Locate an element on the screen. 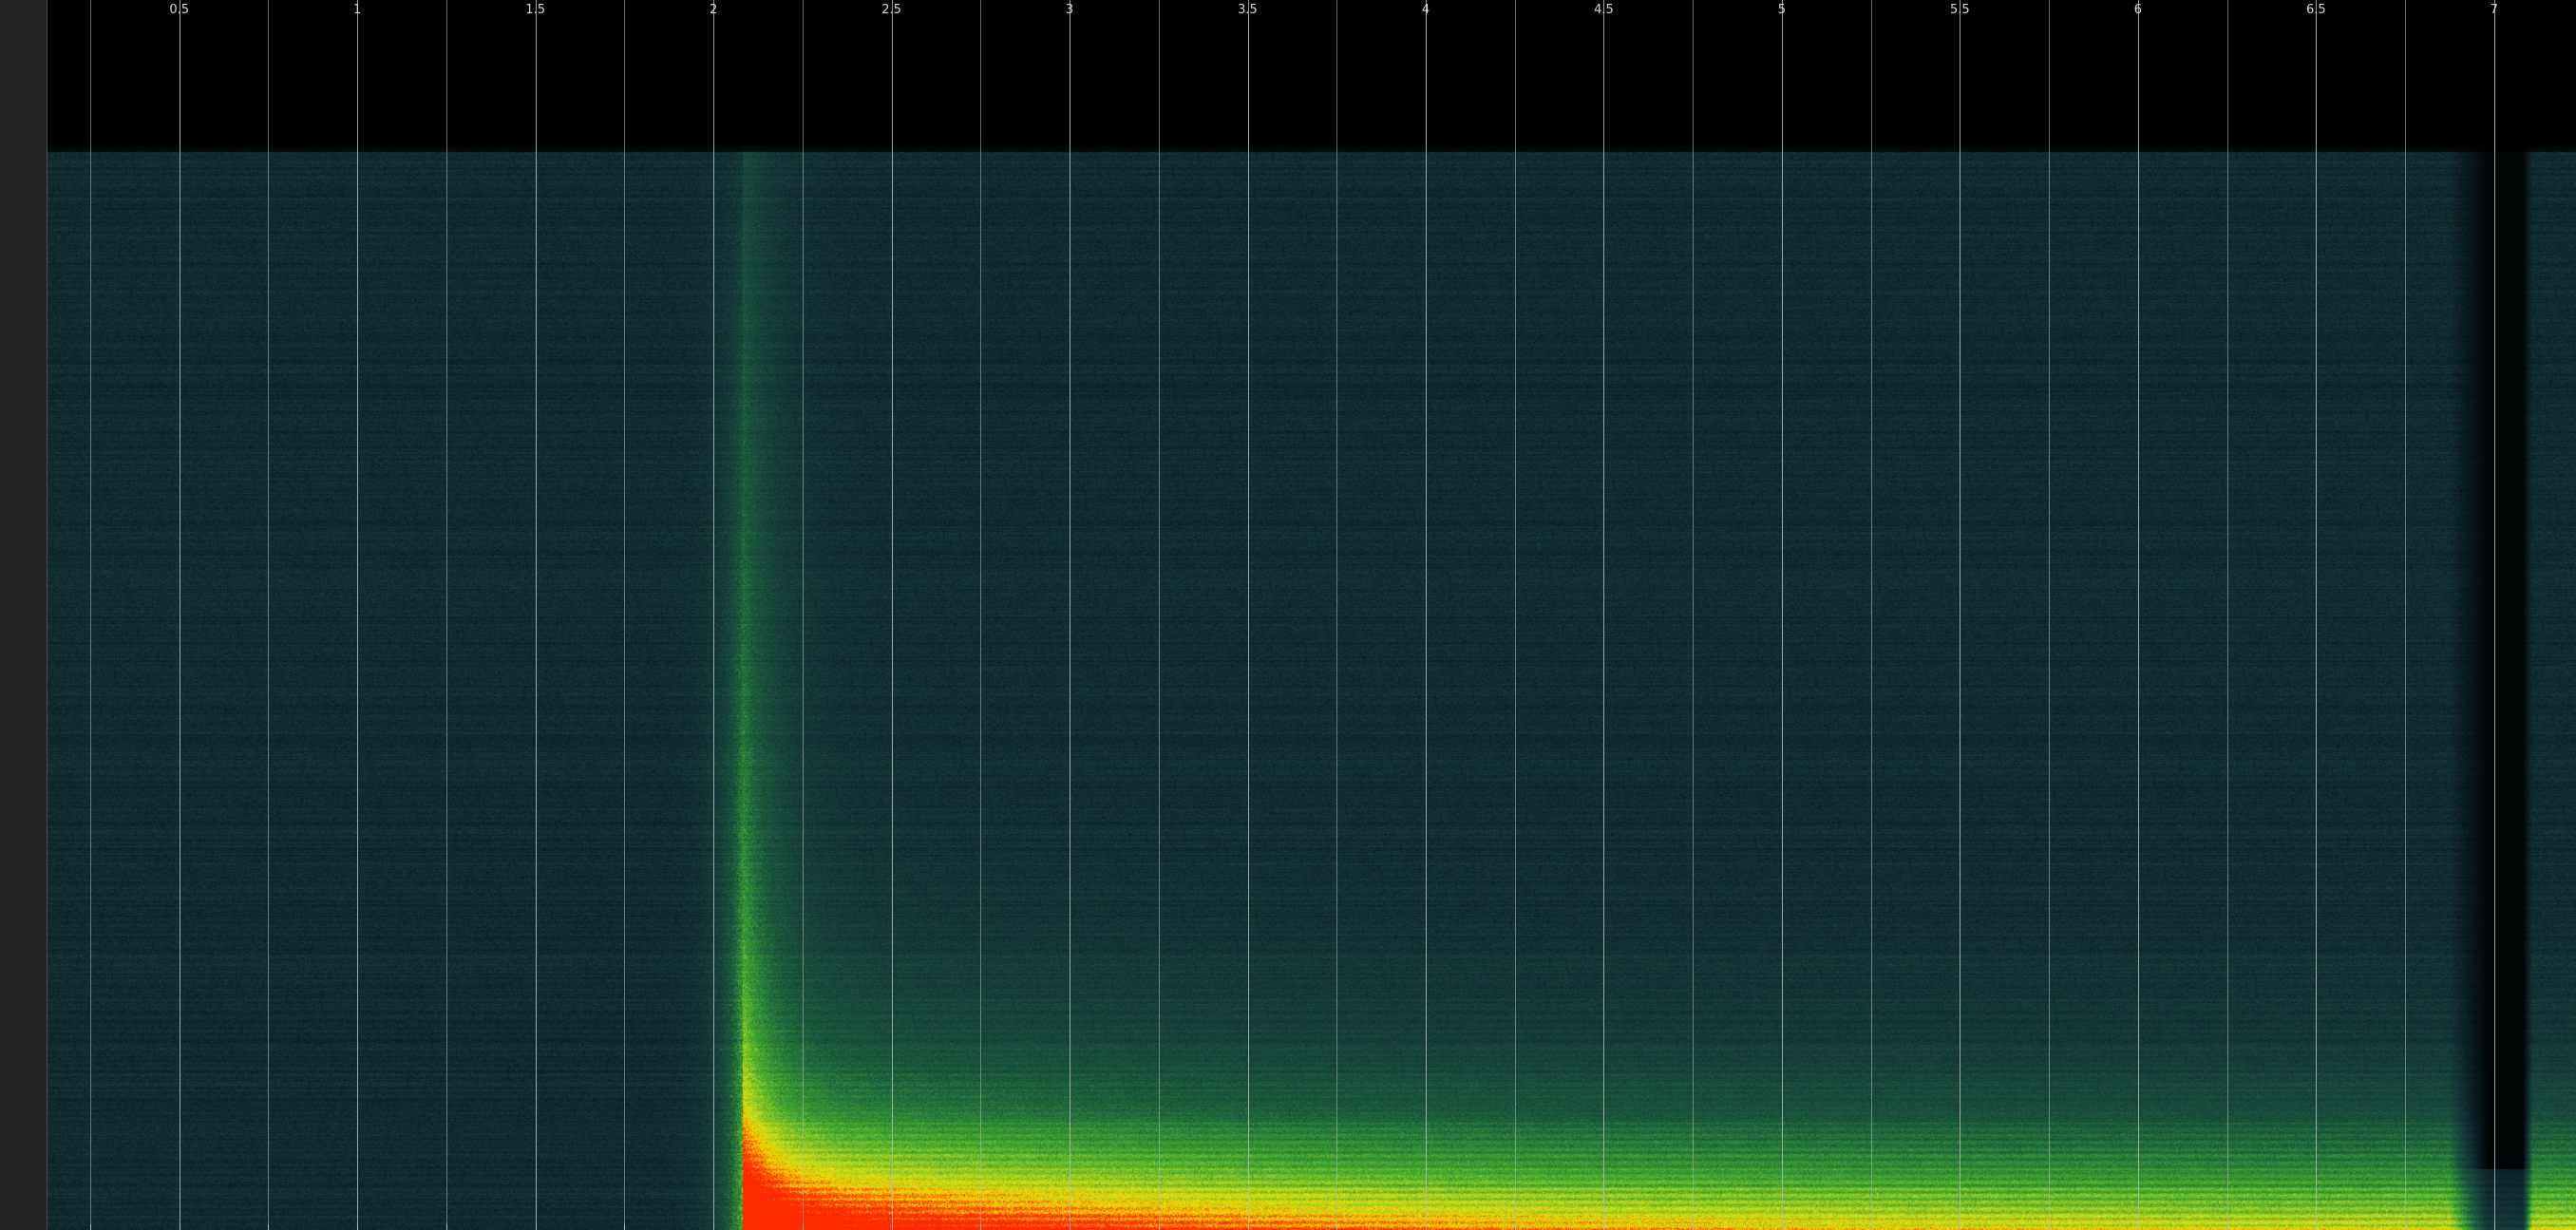 Image resolution: width=2576 pixels, height=1230 pixels. side-panel is located at coordinates (23, 615).